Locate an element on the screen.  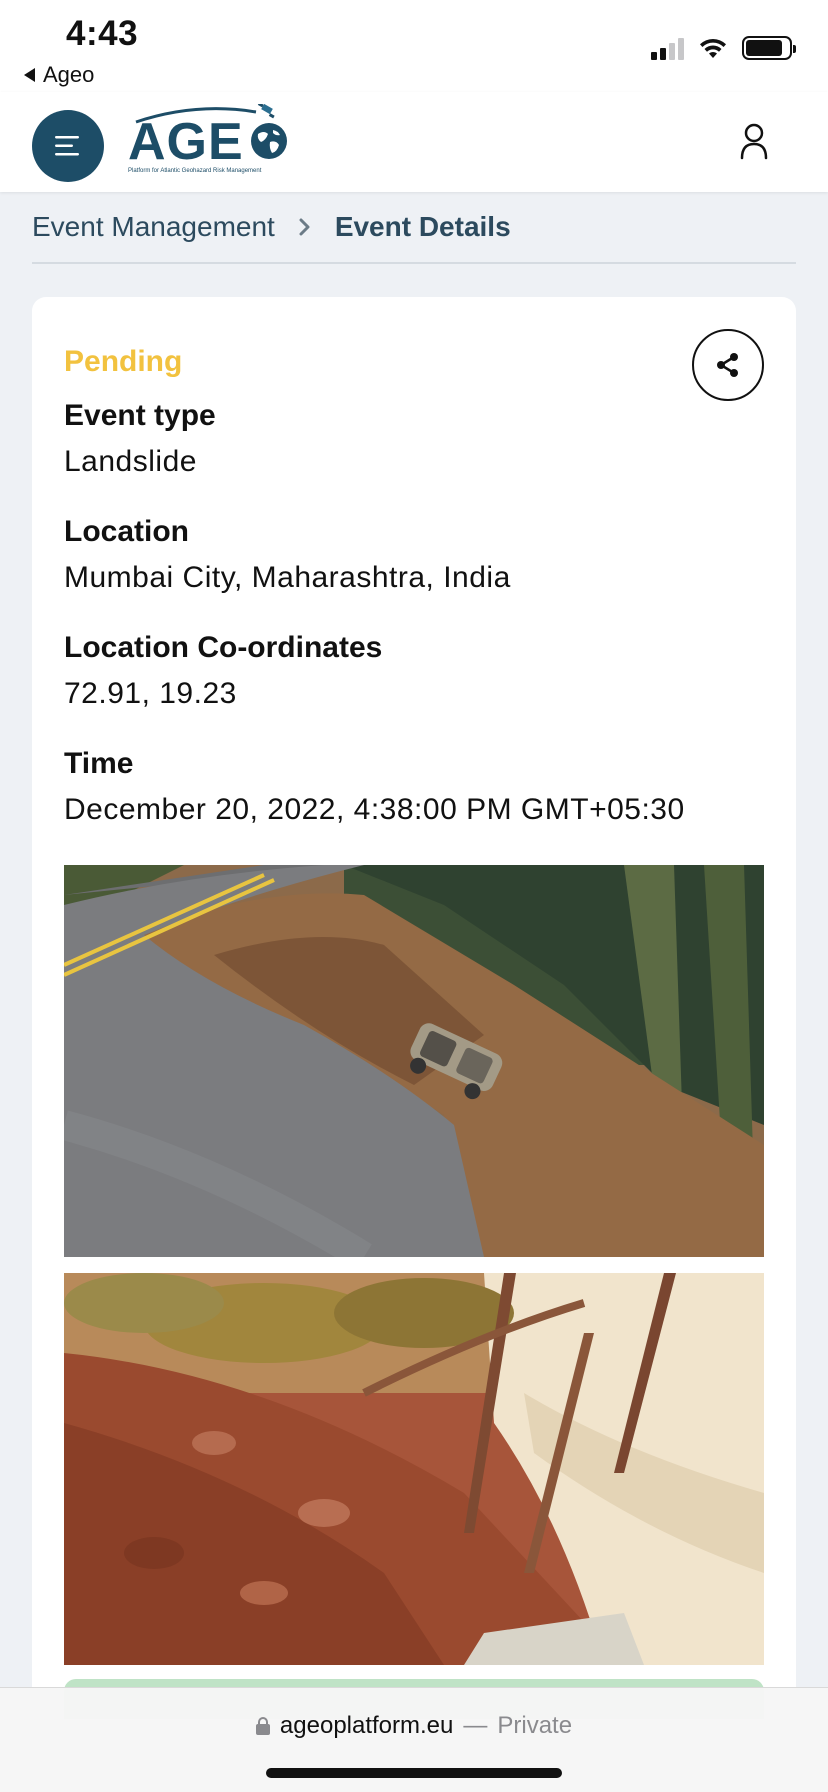
menu-button is located at coordinates (68, 146).